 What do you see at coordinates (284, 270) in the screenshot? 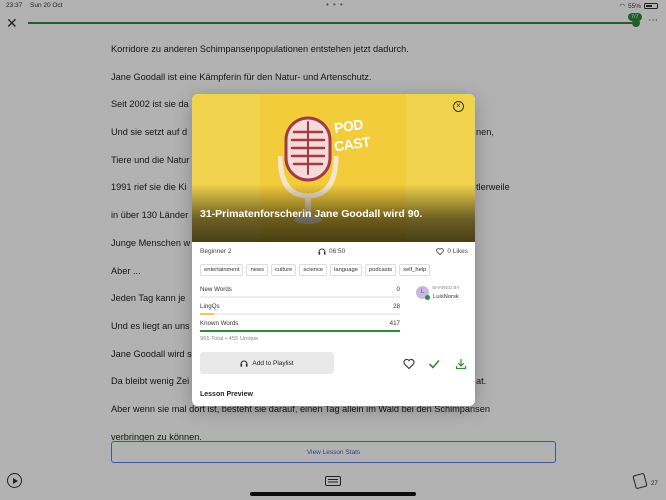
I see `tag-chip: culture` at bounding box center [284, 270].